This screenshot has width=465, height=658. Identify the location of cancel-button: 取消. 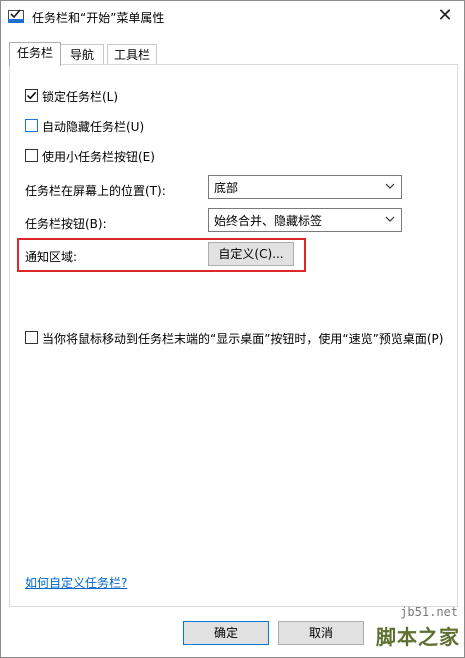
(321, 633).